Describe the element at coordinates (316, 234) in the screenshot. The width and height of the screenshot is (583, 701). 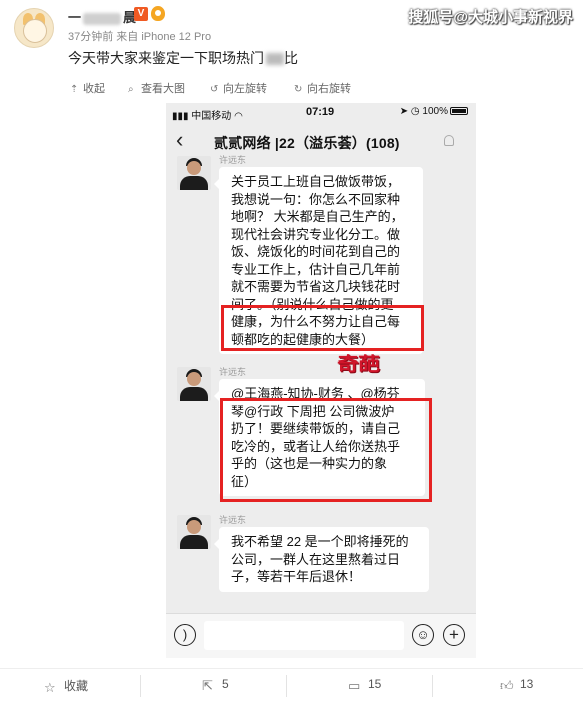
I see `message-line: 现代社会讲究专业化分工。做` at that location.